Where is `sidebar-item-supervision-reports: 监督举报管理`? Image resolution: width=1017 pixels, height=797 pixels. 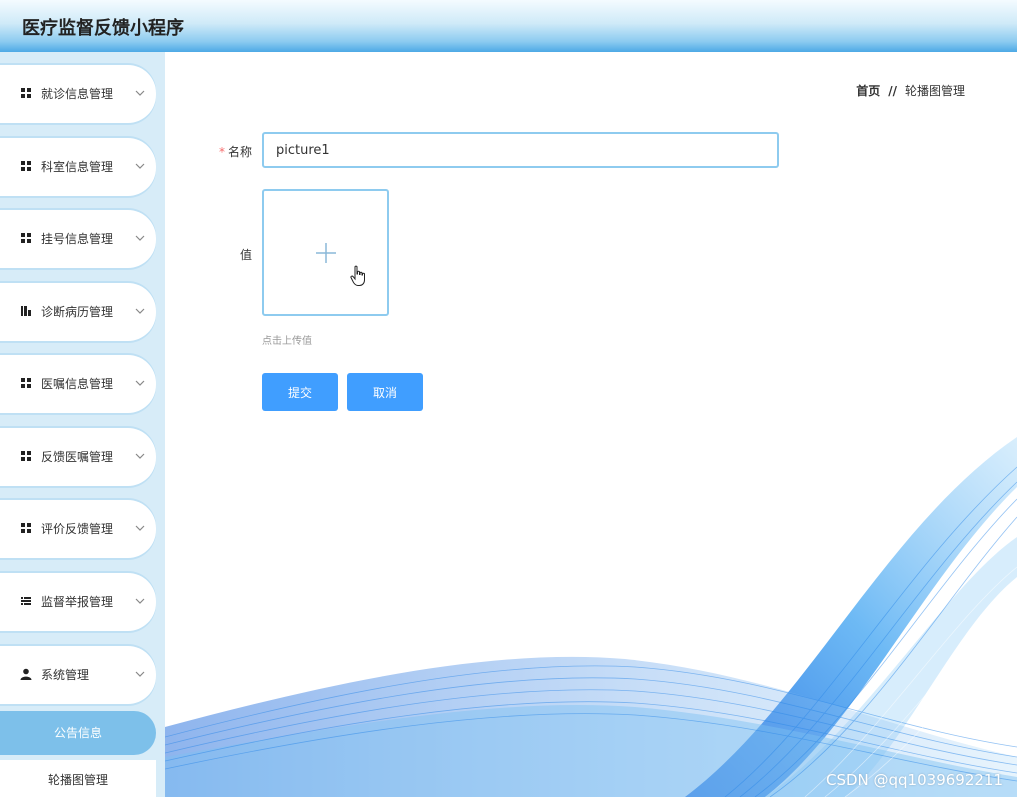
sidebar-item-supervision-reports: 监督举报管理 is located at coordinates (78, 602).